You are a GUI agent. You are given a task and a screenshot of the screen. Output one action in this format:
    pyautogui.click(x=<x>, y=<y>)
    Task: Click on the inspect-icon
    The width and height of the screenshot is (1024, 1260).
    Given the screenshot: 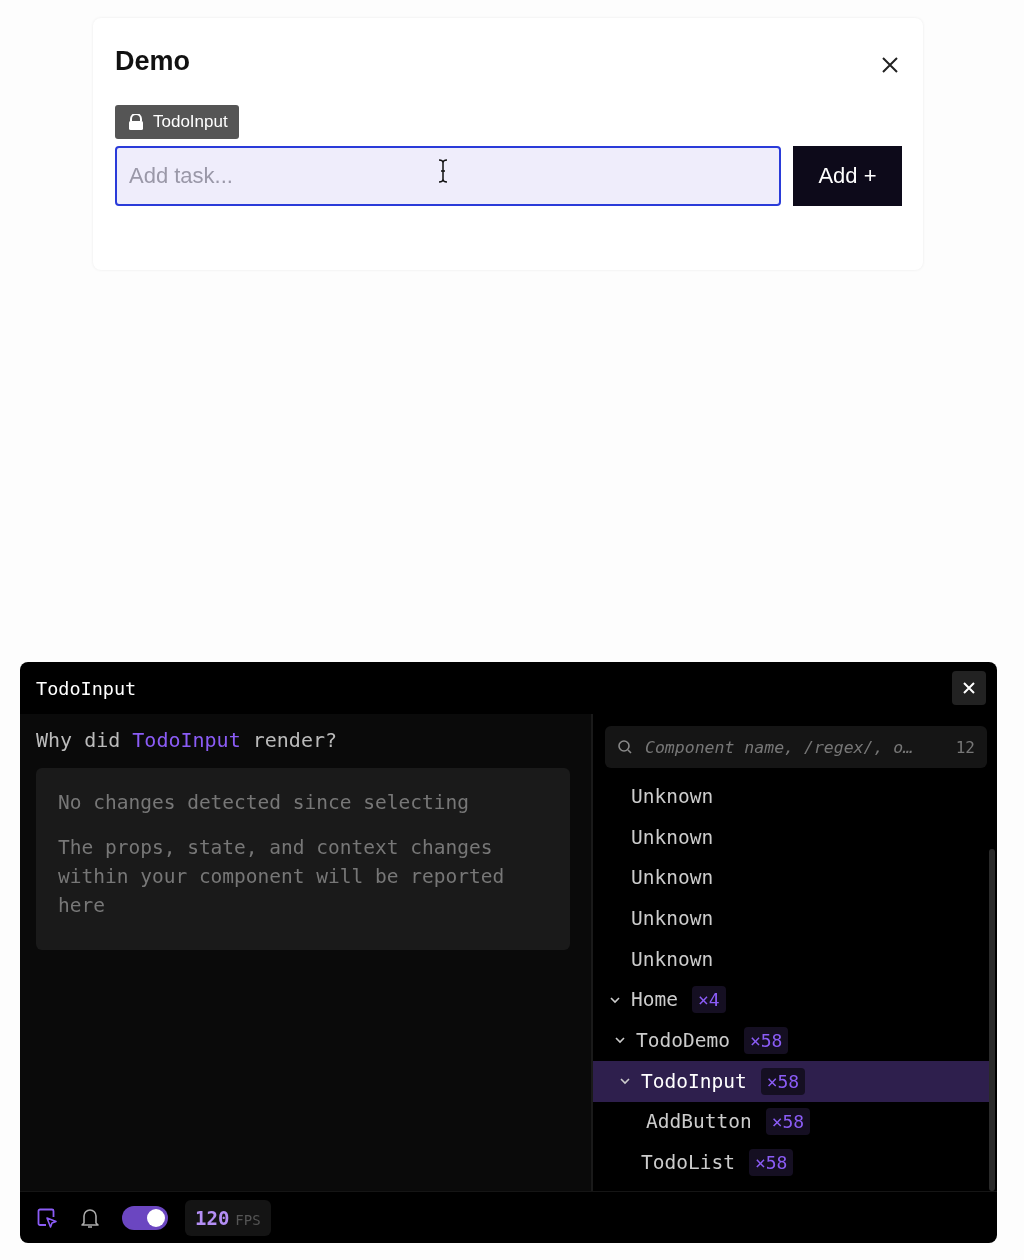 What is the action you would take?
    pyautogui.click(x=47, y=1217)
    